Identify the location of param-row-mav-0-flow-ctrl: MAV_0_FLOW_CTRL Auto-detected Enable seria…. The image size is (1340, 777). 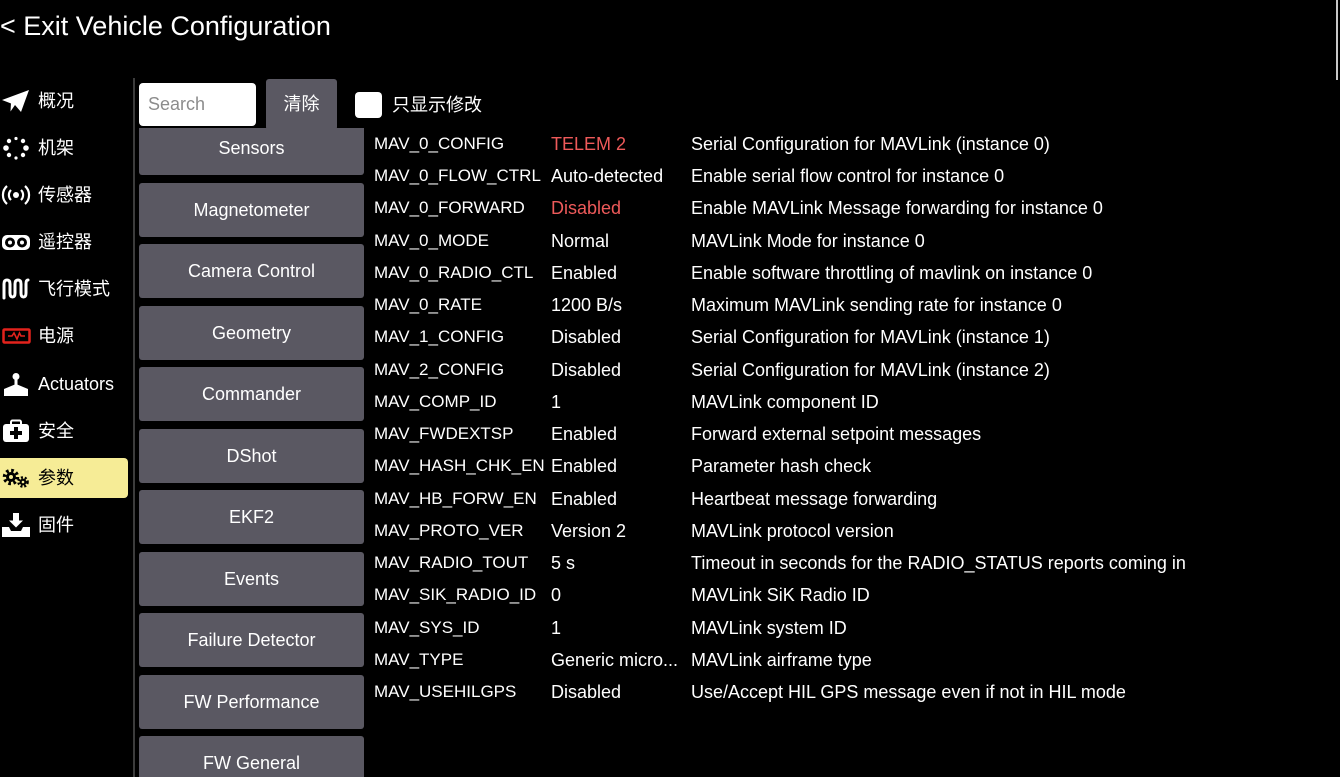
(854, 176).